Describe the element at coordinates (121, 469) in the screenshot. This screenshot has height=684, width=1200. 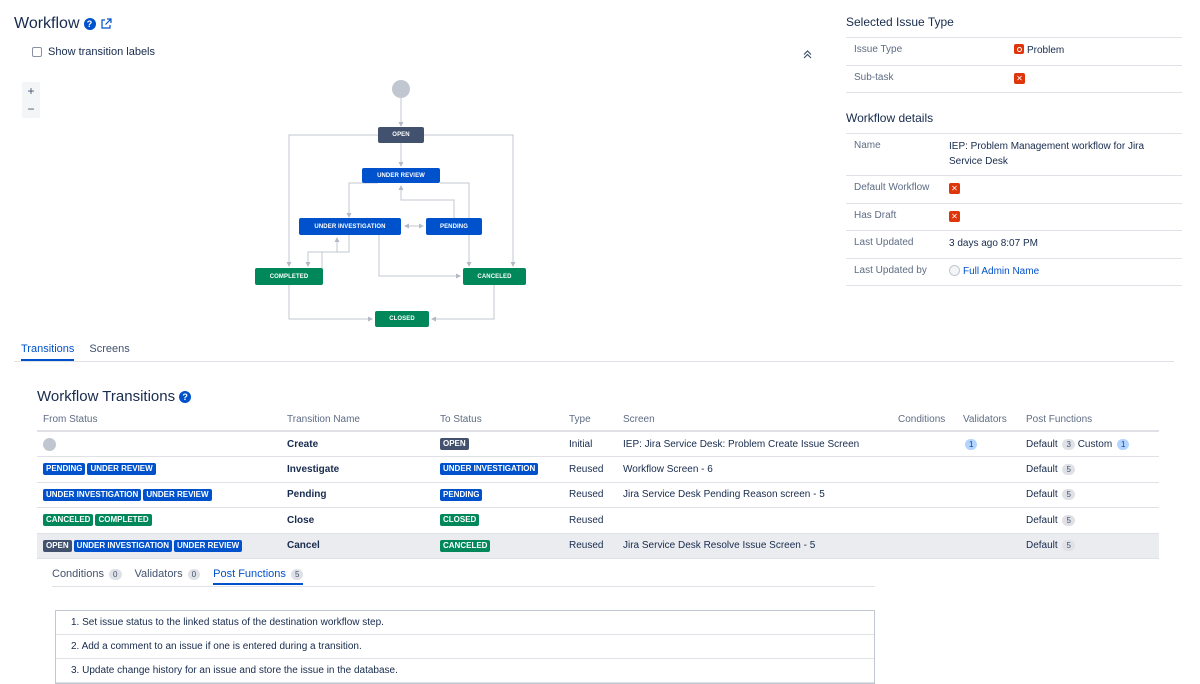
I see `status-lozenge: UNDER REVIEW` at that location.